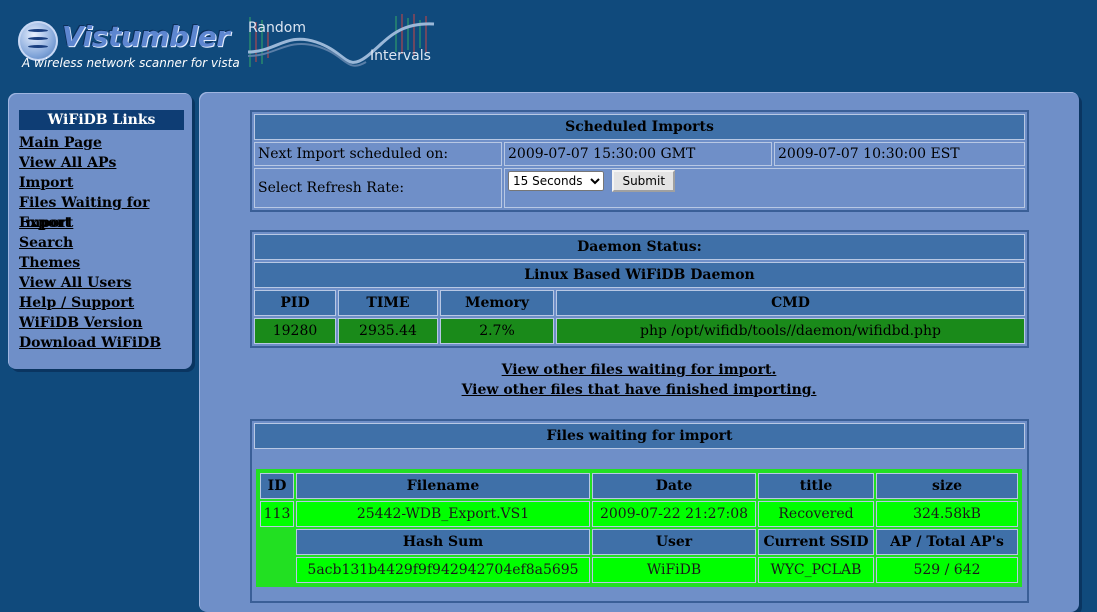 This screenshot has width=1097, height=612. I want to click on sidebar-link-help-support: Help / Support, so click(76, 303).